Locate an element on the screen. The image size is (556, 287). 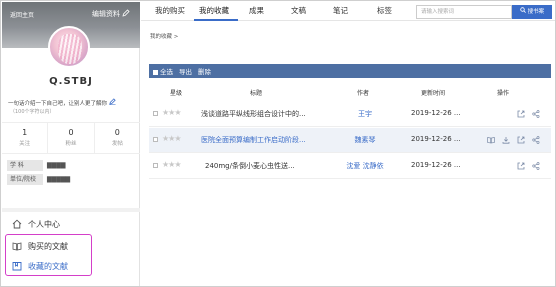
stat-label: 粉丝 is located at coordinates (71, 144).